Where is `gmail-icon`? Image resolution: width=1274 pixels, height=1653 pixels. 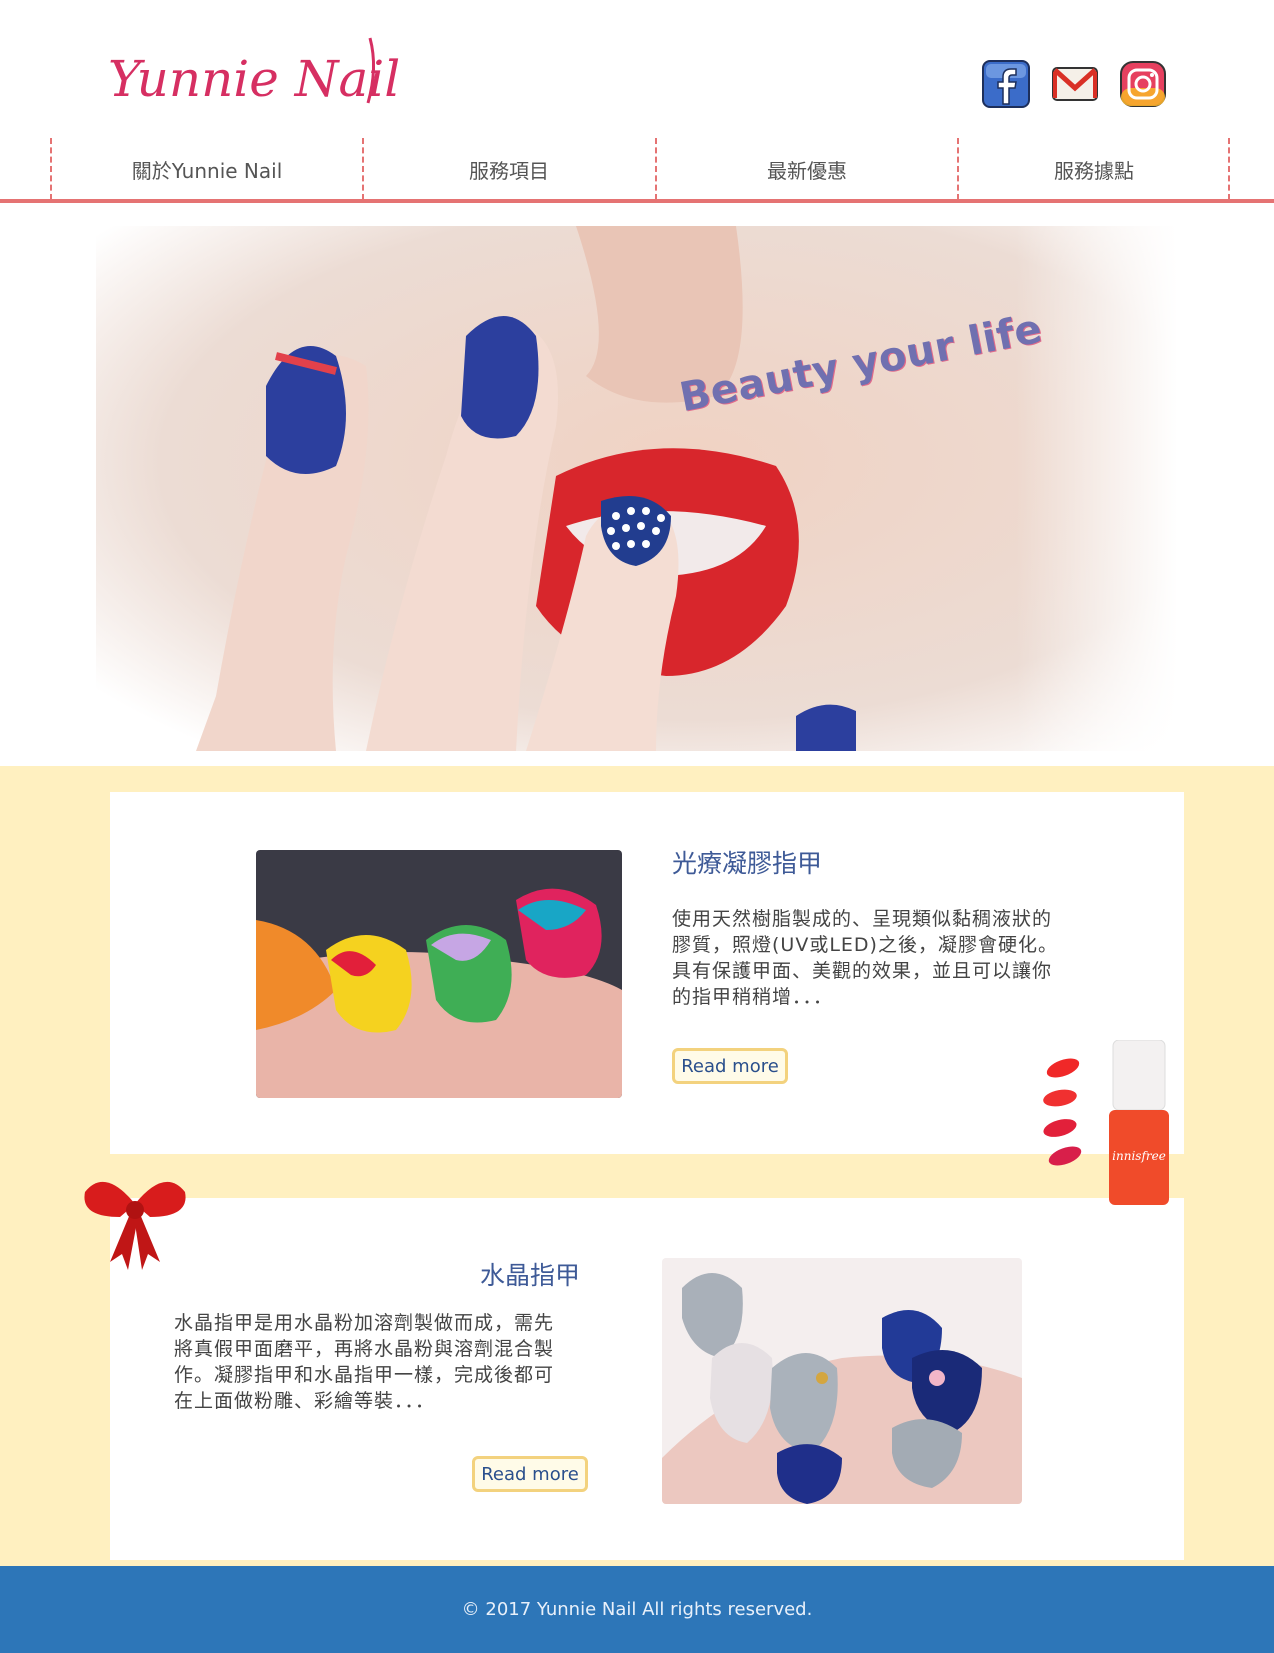
gmail-icon is located at coordinates (1075, 84).